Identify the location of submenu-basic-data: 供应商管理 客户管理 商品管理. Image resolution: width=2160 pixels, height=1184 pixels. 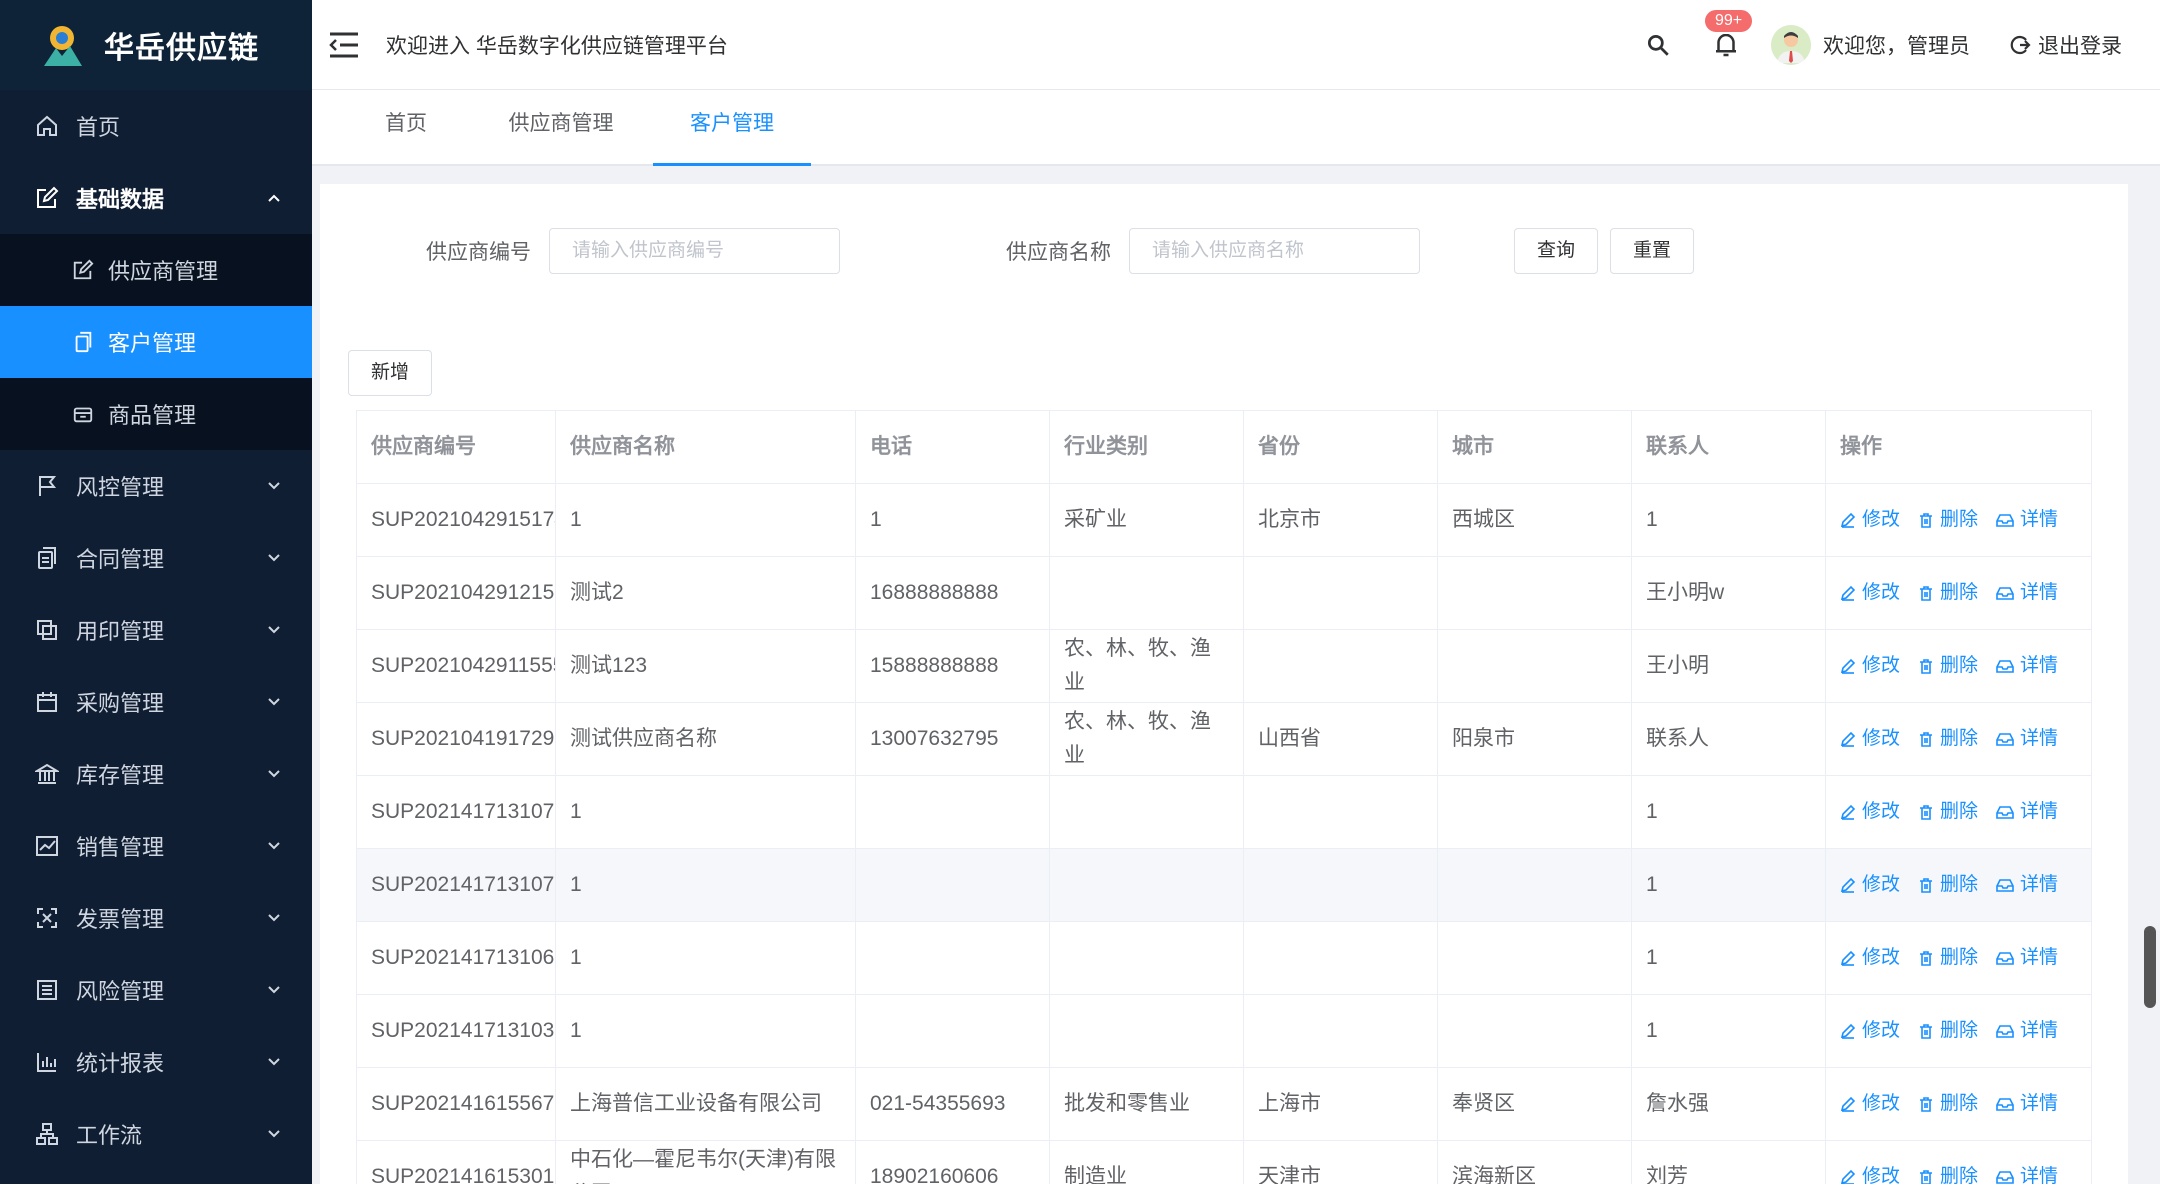
(156, 342).